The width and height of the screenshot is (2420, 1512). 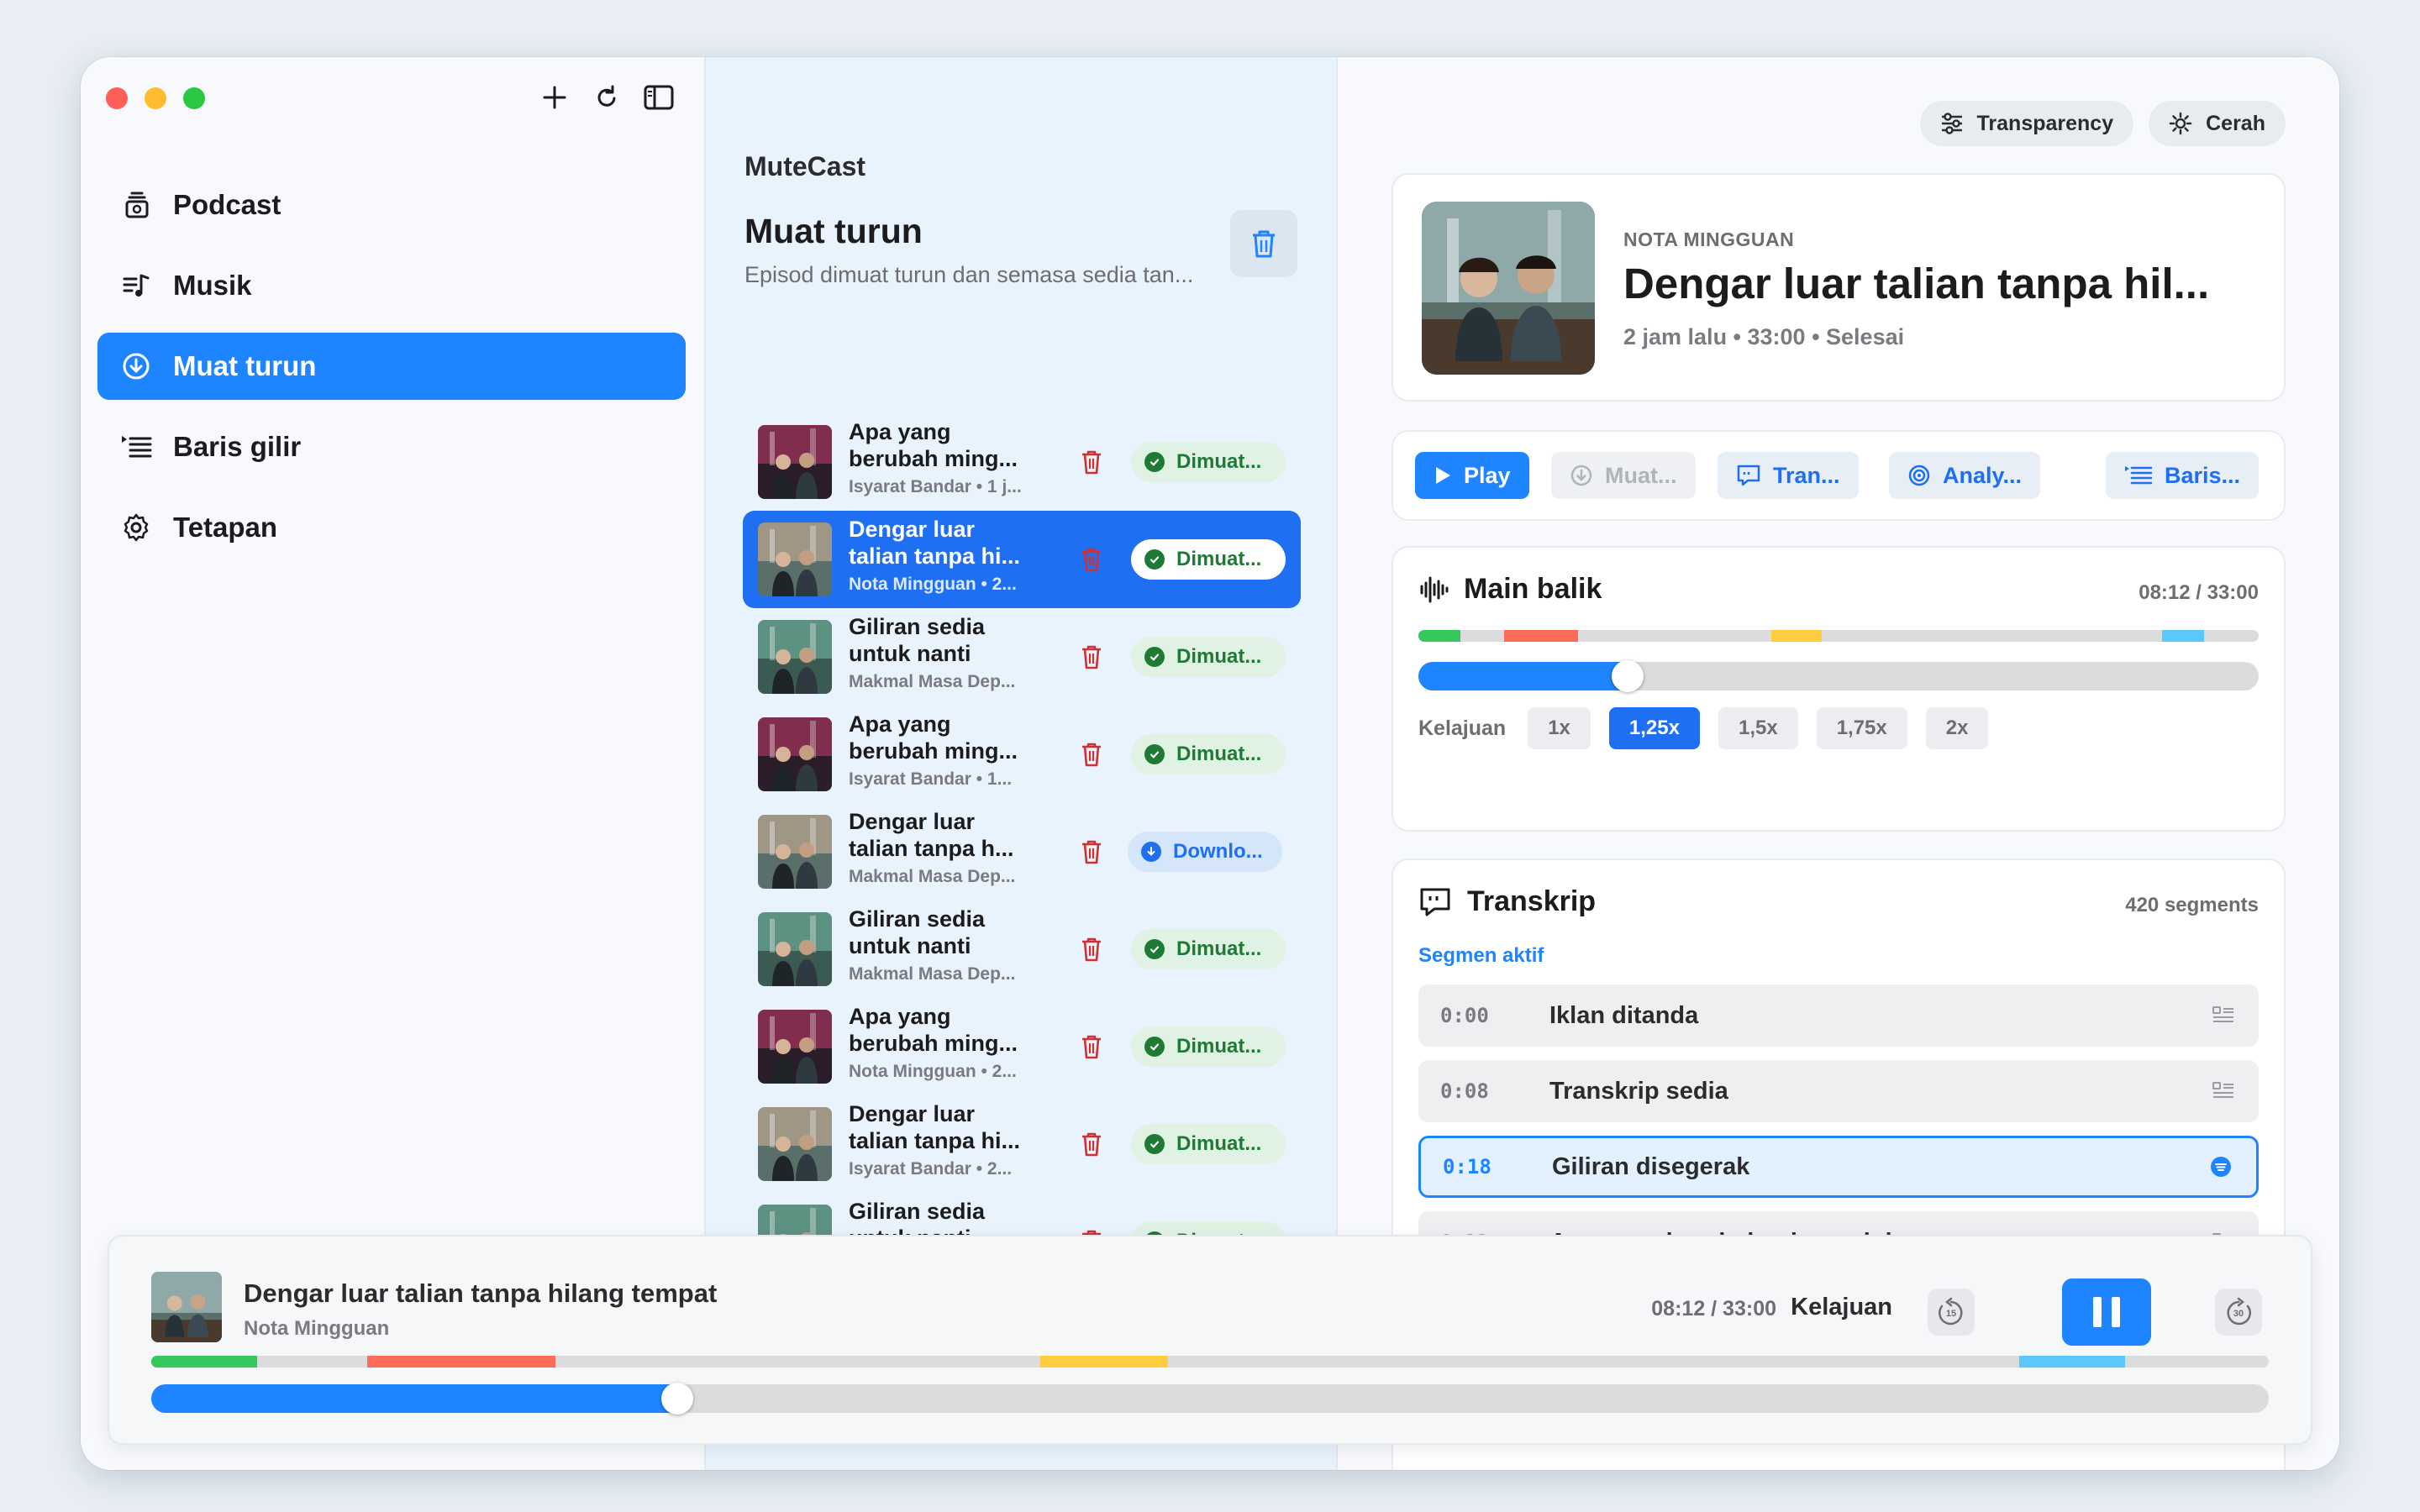 What do you see at coordinates (1263, 243) in the screenshot?
I see `delete-all-button` at bounding box center [1263, 243].